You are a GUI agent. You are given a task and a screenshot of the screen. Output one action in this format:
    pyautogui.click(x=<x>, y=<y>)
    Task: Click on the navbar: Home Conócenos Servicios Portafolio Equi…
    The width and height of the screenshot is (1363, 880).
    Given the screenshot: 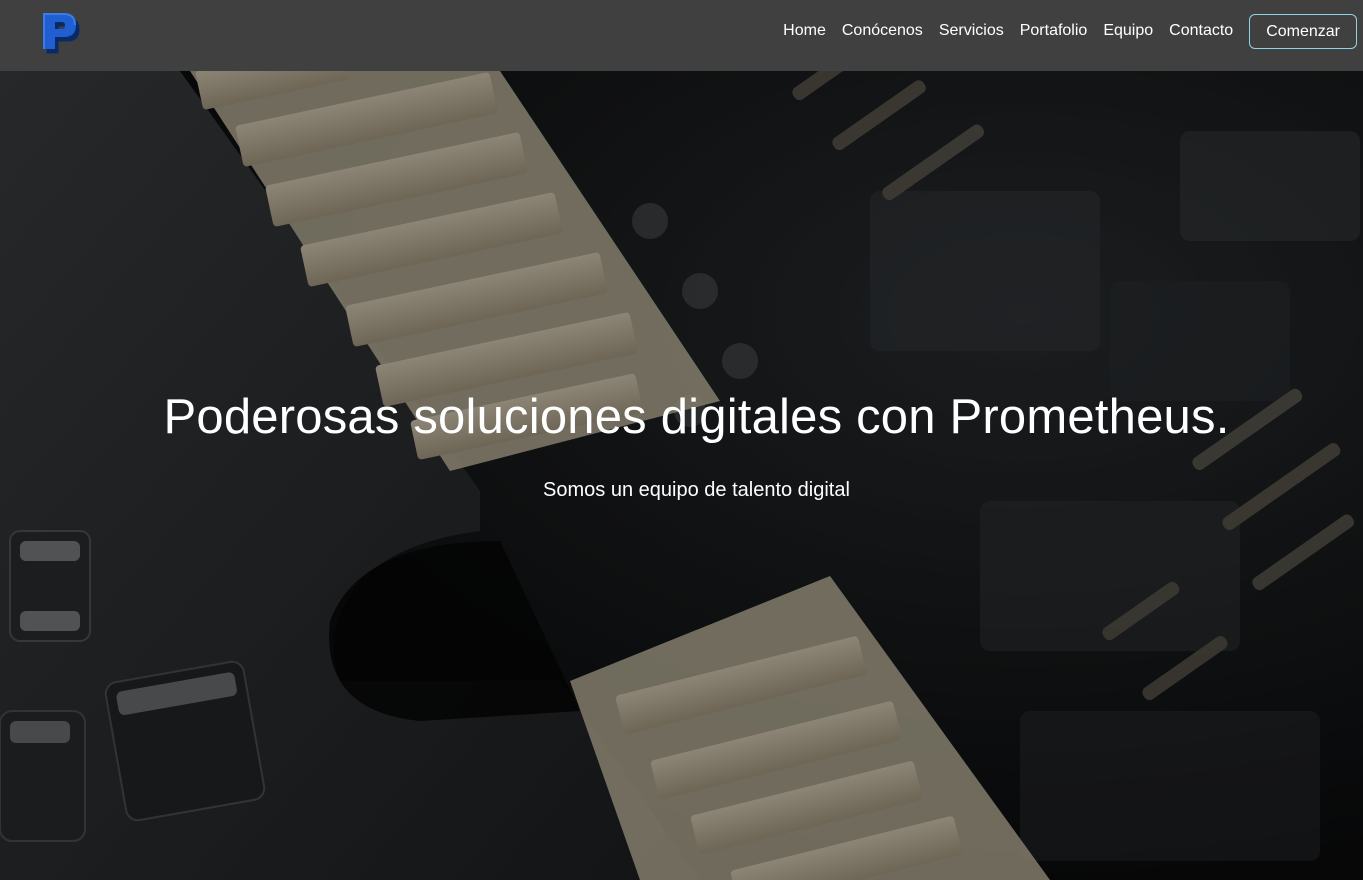 What is the action you would take?
    pyautogui.click(x=681, y=35)
    